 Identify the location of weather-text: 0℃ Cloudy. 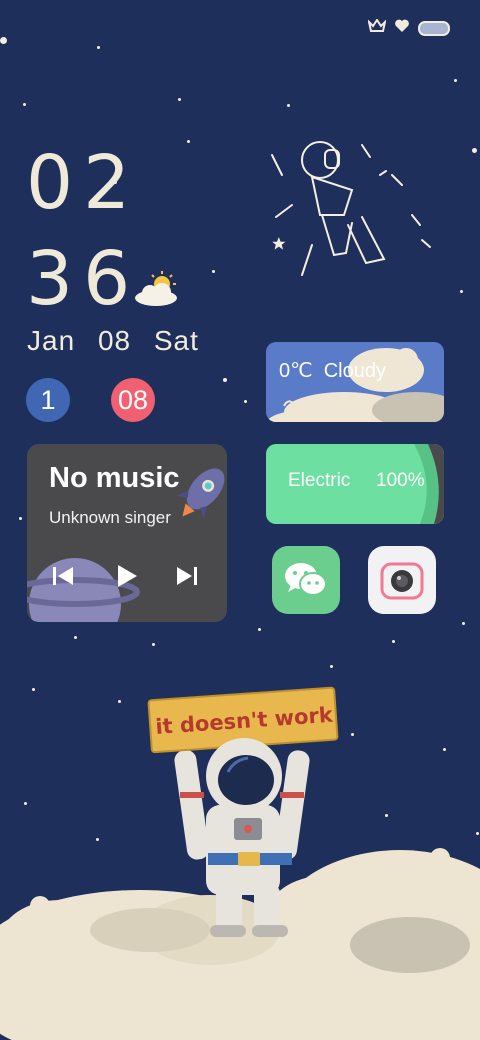
(332, 370).